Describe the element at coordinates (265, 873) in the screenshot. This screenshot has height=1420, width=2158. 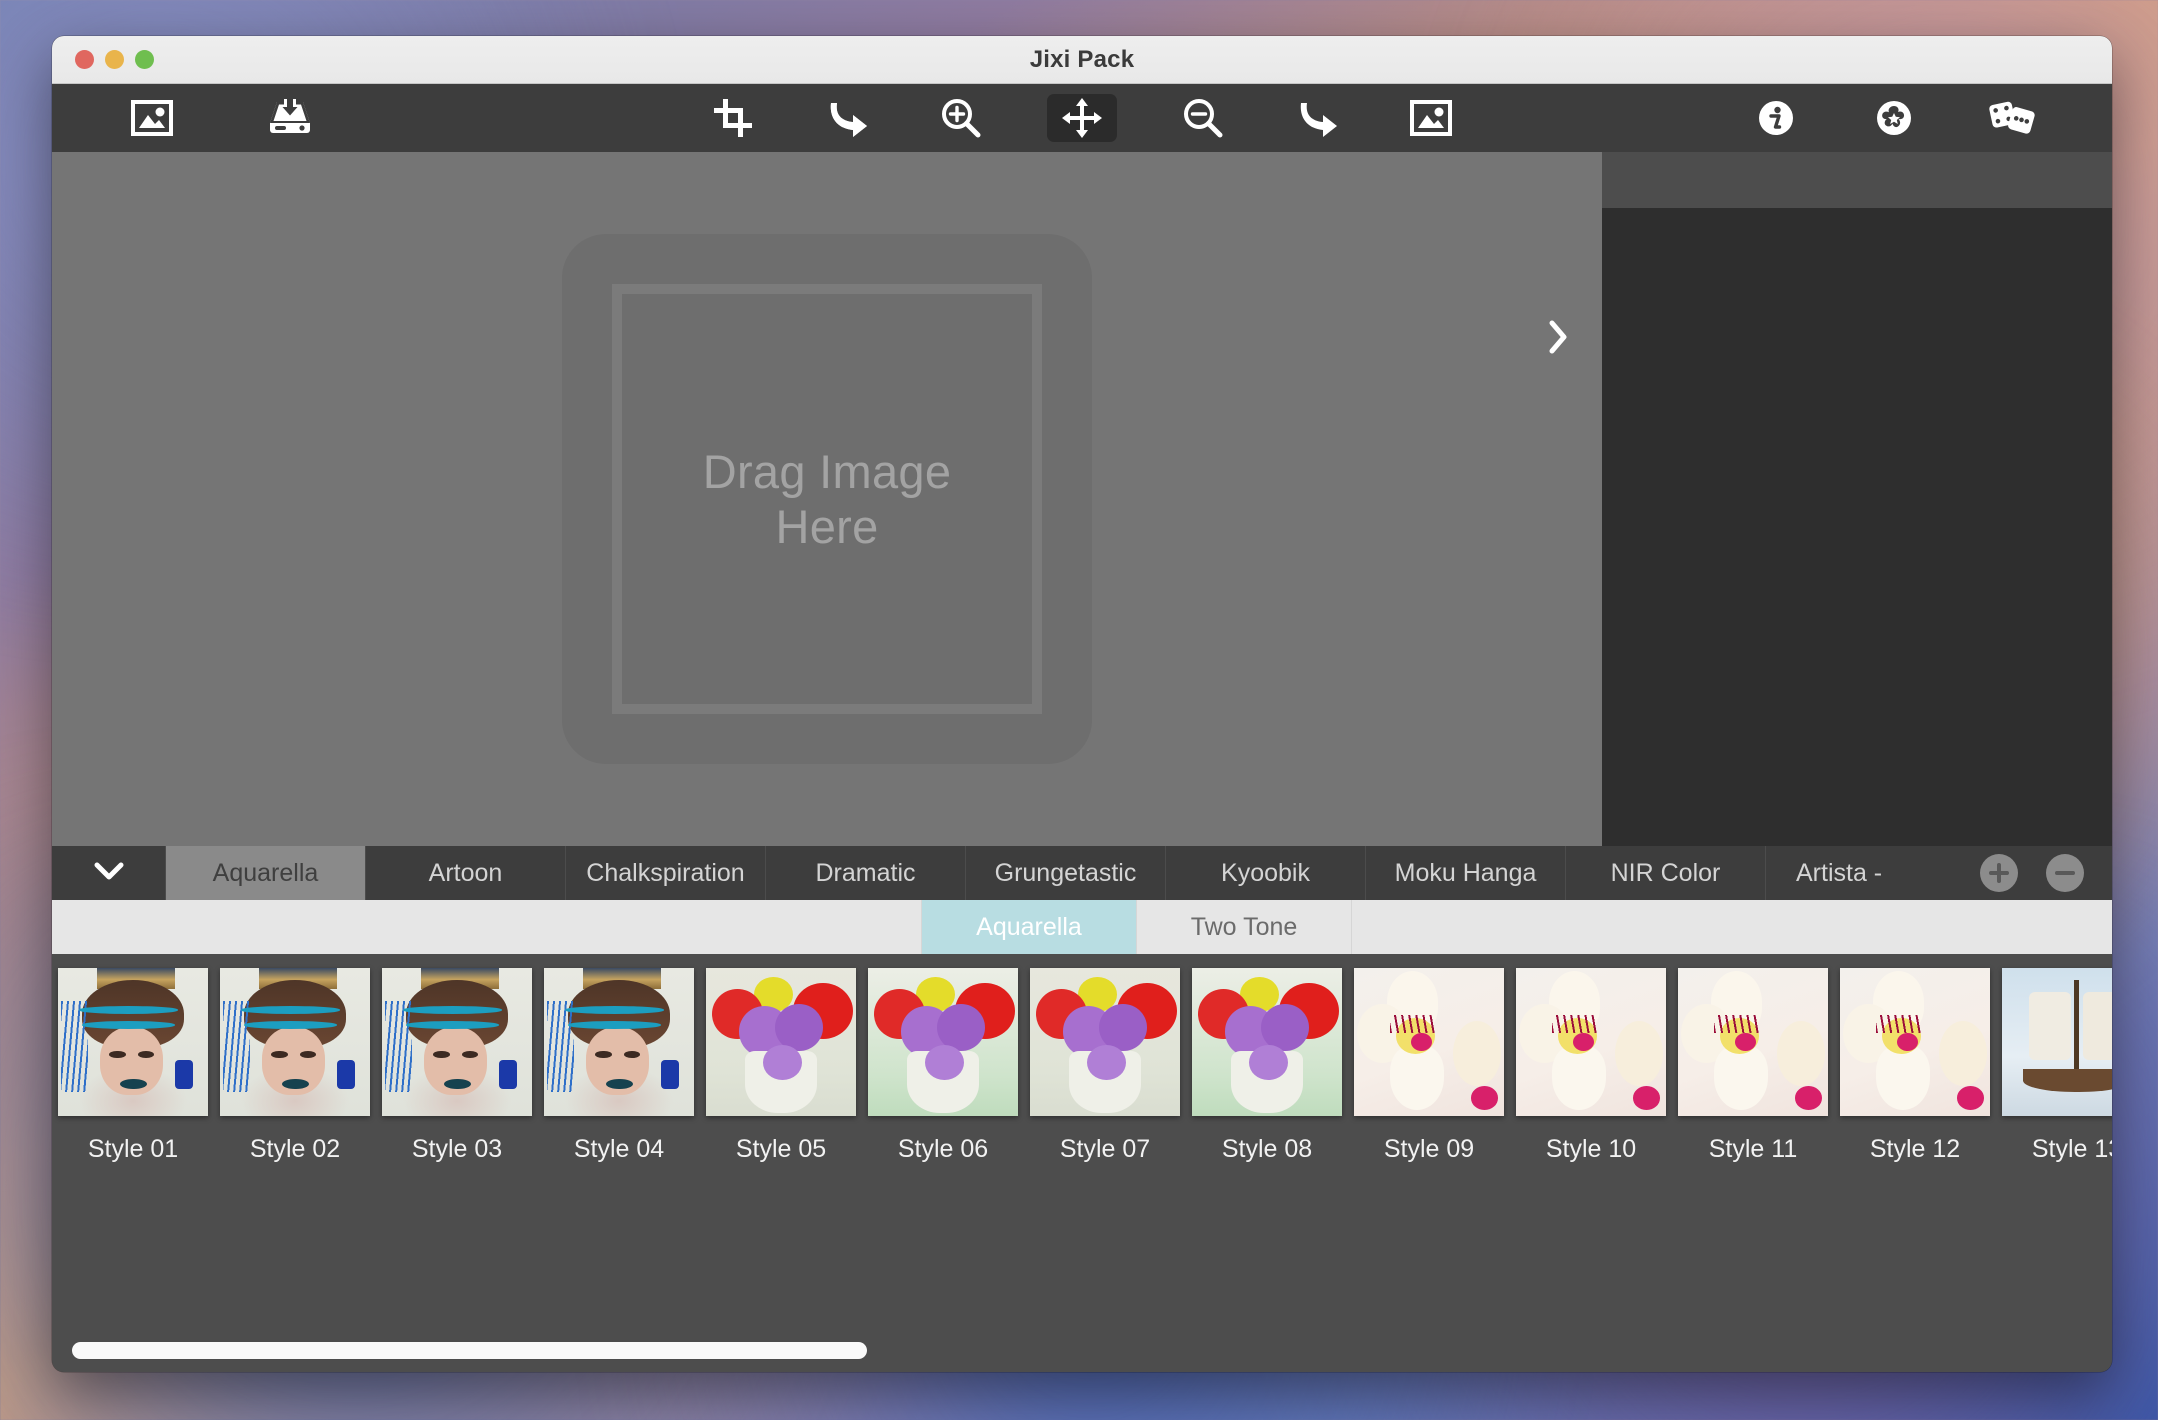
I see `tab-aquarella: Aquarella` at that location.